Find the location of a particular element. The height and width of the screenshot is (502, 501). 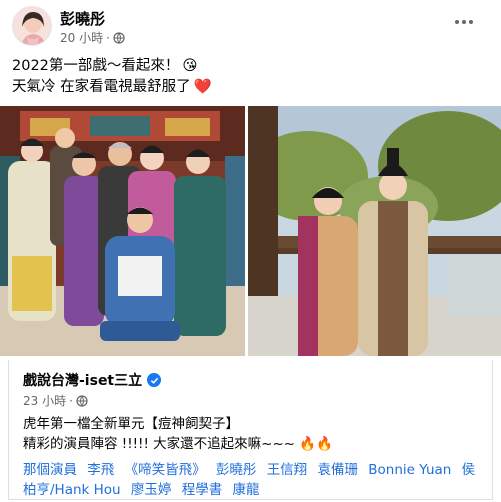

post-text-line-1: 2022第一部戲～看起來！ 😘 is located at coordinates (247, 66).